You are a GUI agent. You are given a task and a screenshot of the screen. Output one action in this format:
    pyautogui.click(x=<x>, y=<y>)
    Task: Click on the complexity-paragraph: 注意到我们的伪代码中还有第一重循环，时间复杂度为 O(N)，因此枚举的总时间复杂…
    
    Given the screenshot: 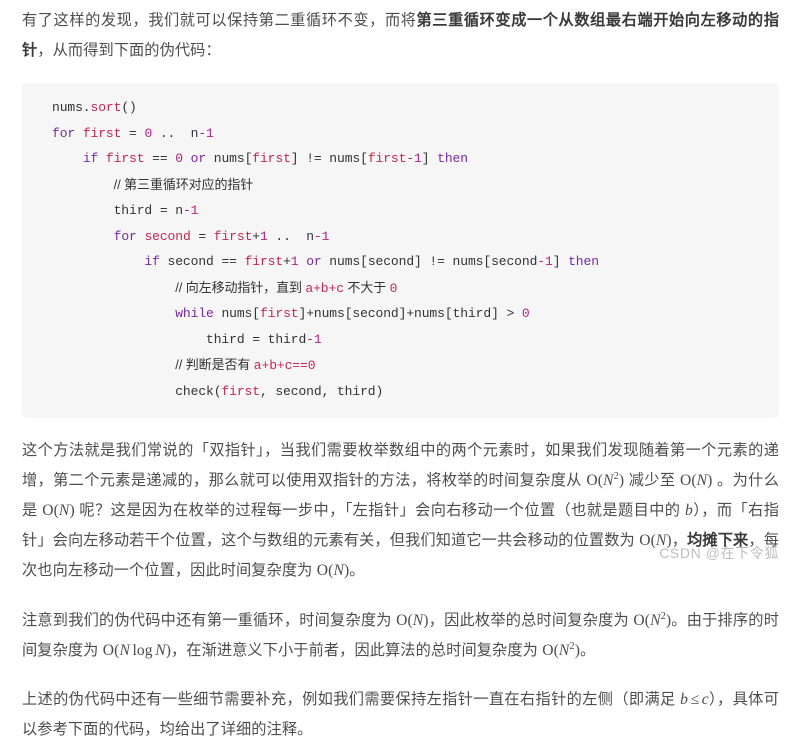 What is the action you would take?
    pyautogui.click(x=400, y=626)
    